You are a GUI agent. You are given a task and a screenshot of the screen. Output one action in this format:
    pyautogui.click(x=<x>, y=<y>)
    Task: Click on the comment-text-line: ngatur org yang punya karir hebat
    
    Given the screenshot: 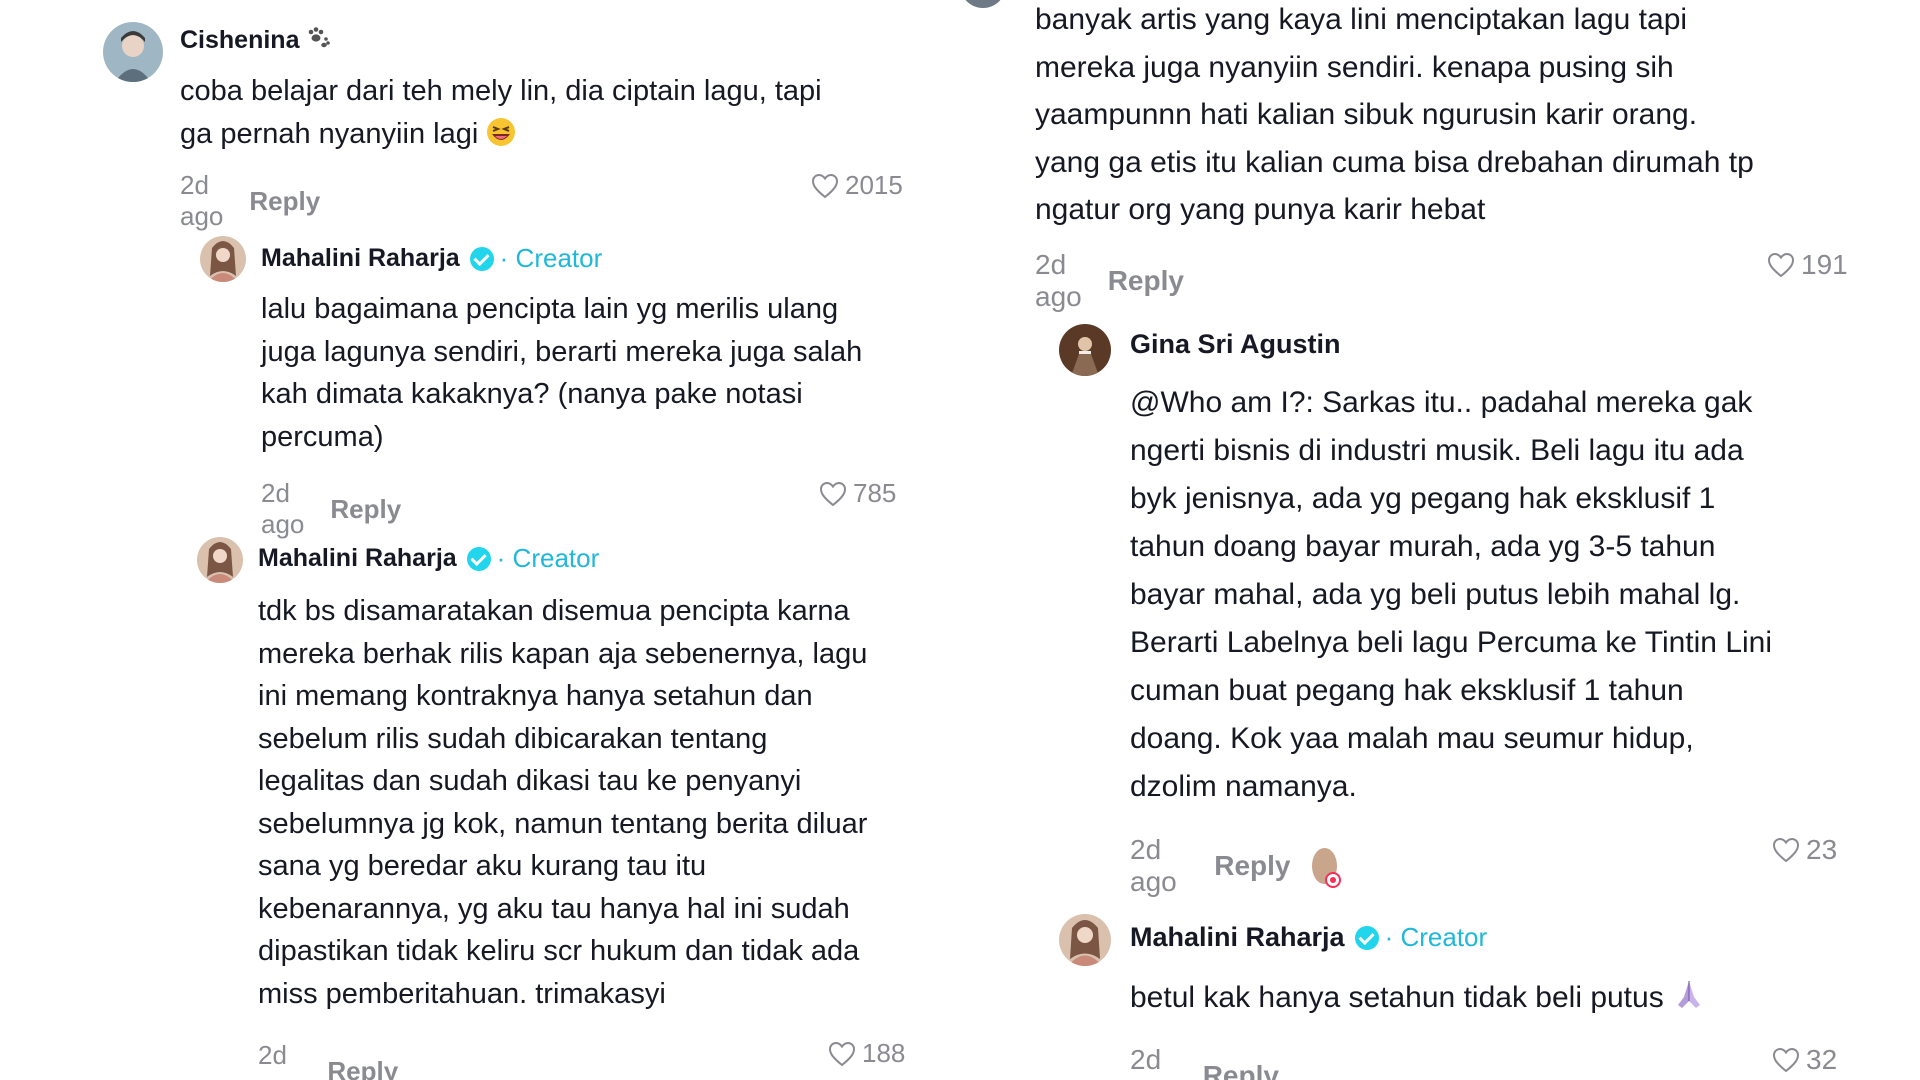 What is the action you would take?
    pyautogui.click(x=1260, y=209)
    